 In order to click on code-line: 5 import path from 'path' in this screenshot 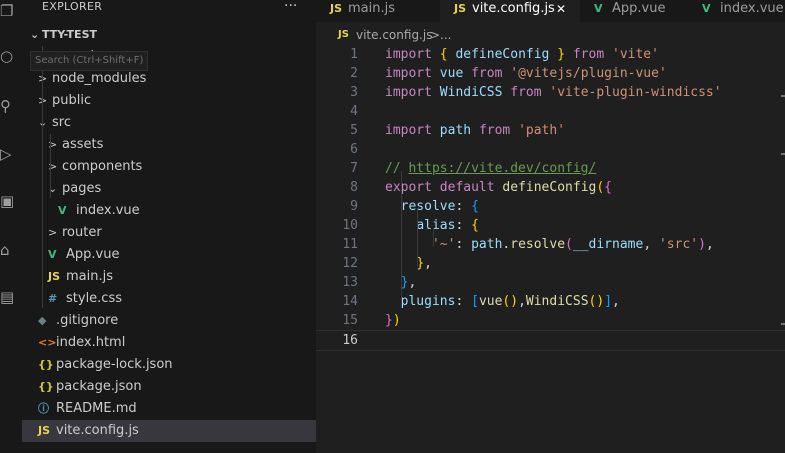, I will do `click(550, 130)`.